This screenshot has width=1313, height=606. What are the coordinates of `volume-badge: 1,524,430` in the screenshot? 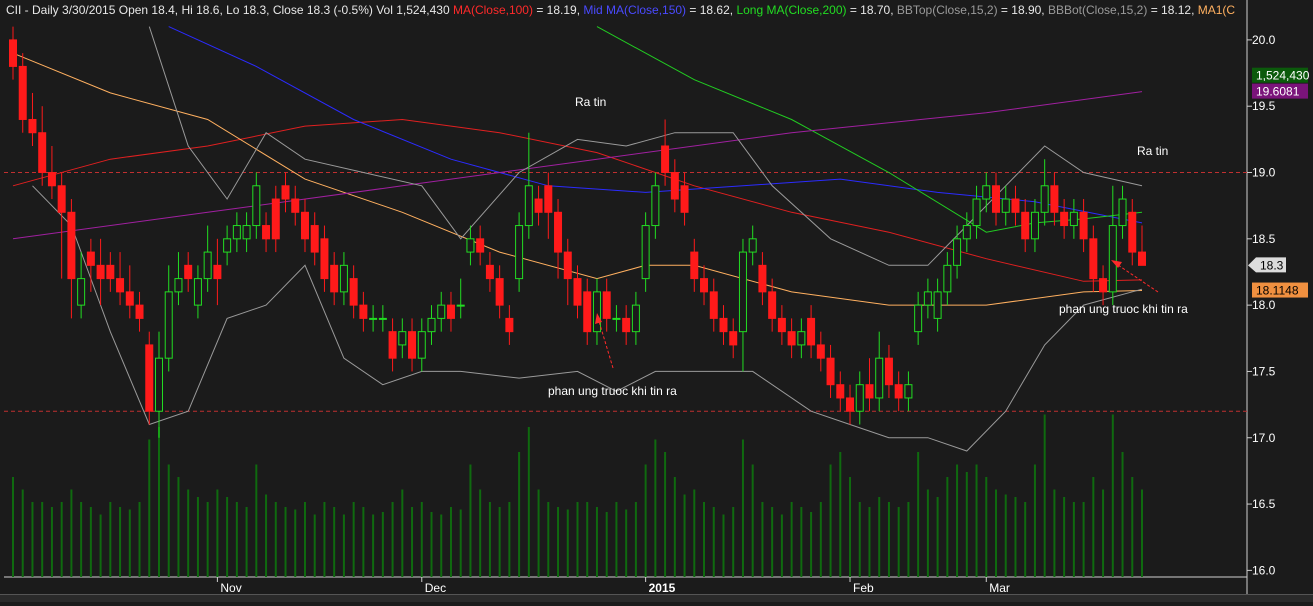 It's located at (1283, 76).